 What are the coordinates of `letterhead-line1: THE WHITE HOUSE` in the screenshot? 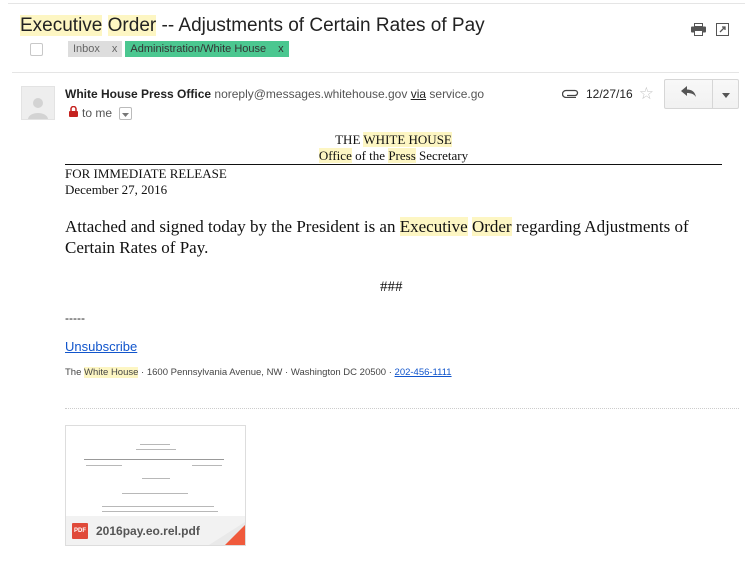 It's located at (393, 140).